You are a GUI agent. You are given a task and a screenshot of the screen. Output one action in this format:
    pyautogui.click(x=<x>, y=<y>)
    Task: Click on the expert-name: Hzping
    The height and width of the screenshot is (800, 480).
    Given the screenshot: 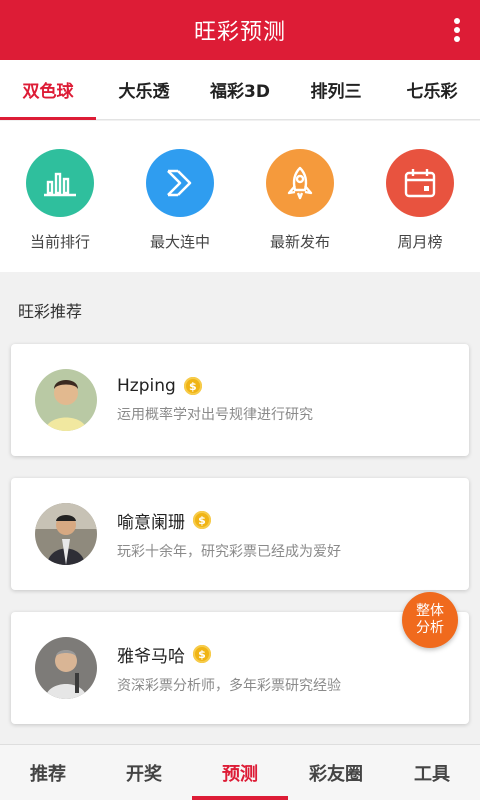 What is the action you would take?
    pyautogui.click(x=146, y=386)
    